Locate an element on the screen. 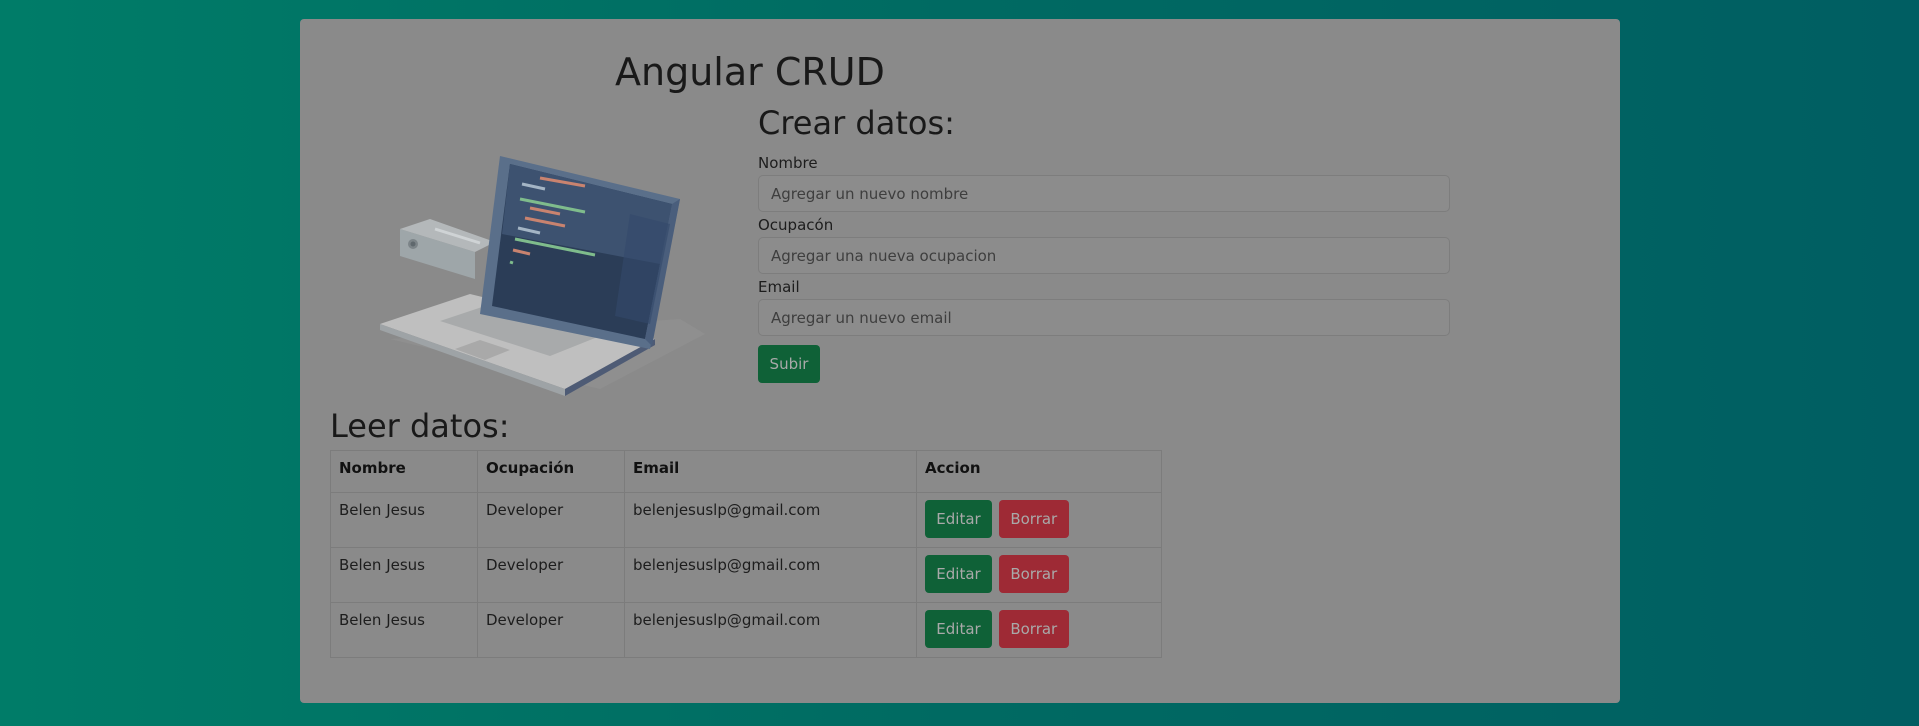 This screenshot has height=726, width=1919. laptop-illustration is located at coordinates (542, 276).